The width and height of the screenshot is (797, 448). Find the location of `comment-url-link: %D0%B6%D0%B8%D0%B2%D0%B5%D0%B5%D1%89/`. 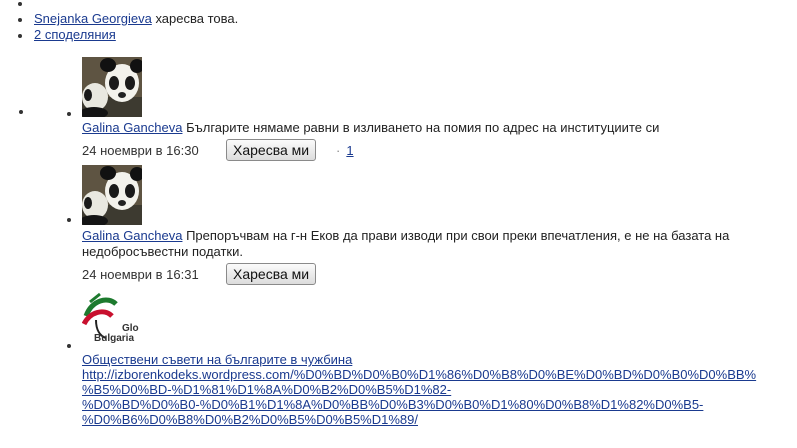

comment-url-link: %D0%B6%D0%B8%D0%B2%D0%B5%D0%B5%D1%89/ is located at coordinates (250, 419).